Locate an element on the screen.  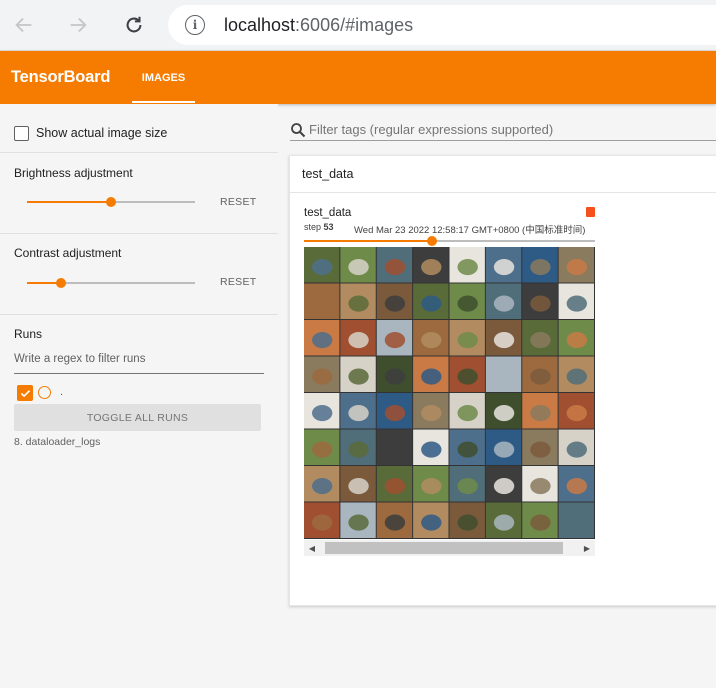
app-header: TensorBoard IMAGES is located at coordinates (358, 77).